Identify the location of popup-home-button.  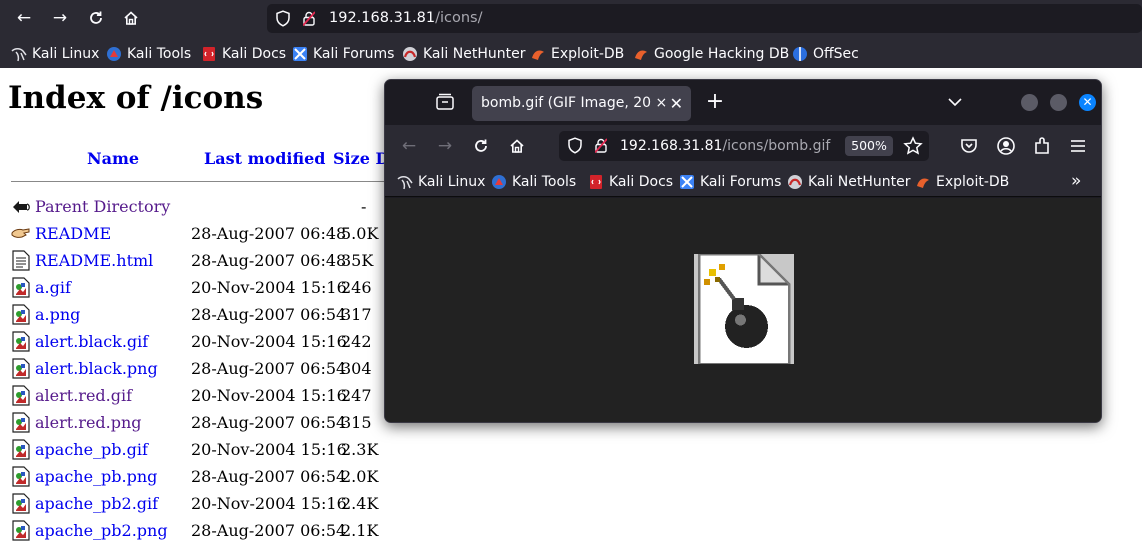
(517, 146).